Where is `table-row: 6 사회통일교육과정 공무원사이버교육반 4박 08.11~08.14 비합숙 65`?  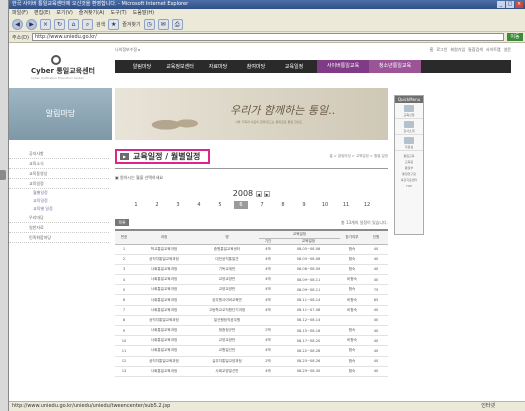
table-row: 6 사회통일교육과정 공무원사이버교육반 4박 08.11~08.14 비합숙 65 is located at coordinates (251, 300).